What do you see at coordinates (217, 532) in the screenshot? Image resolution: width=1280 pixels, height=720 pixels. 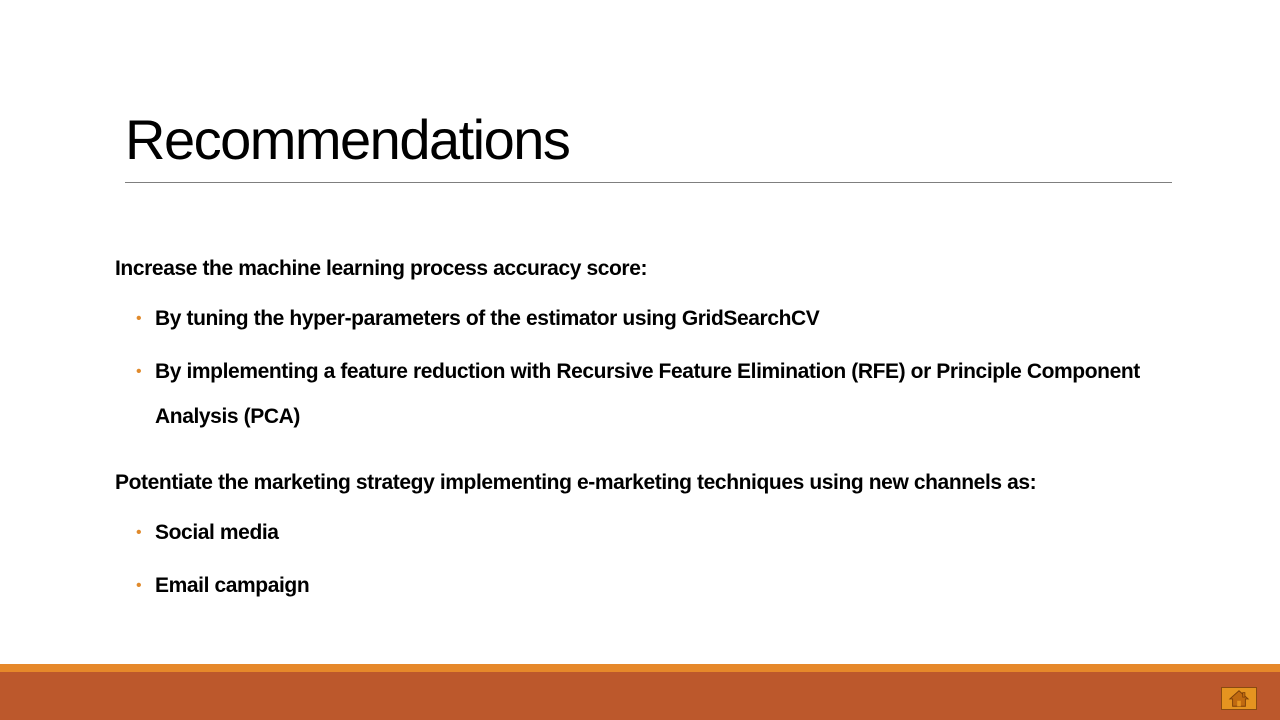 I see `bullet-text: Social media` at bounding box center [217, 532].